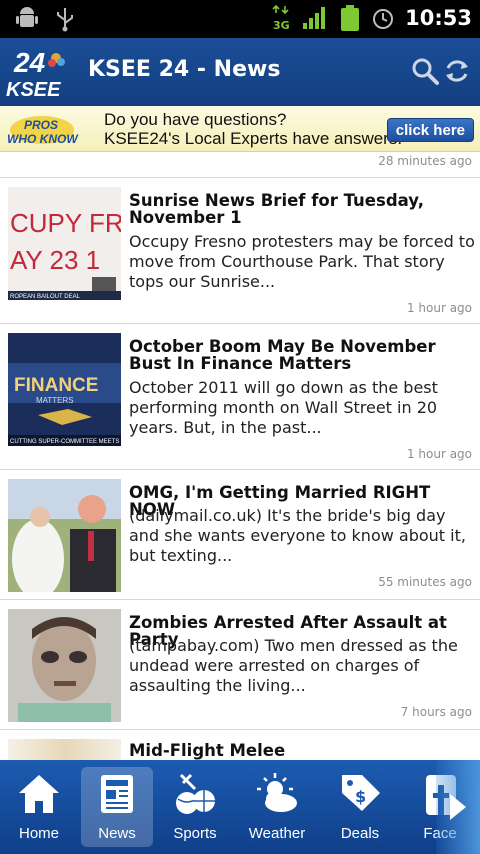  What do you see at coordinates (277, 792) in the screenshot?
I see `weather-icon` at bounding box center [277, 792].